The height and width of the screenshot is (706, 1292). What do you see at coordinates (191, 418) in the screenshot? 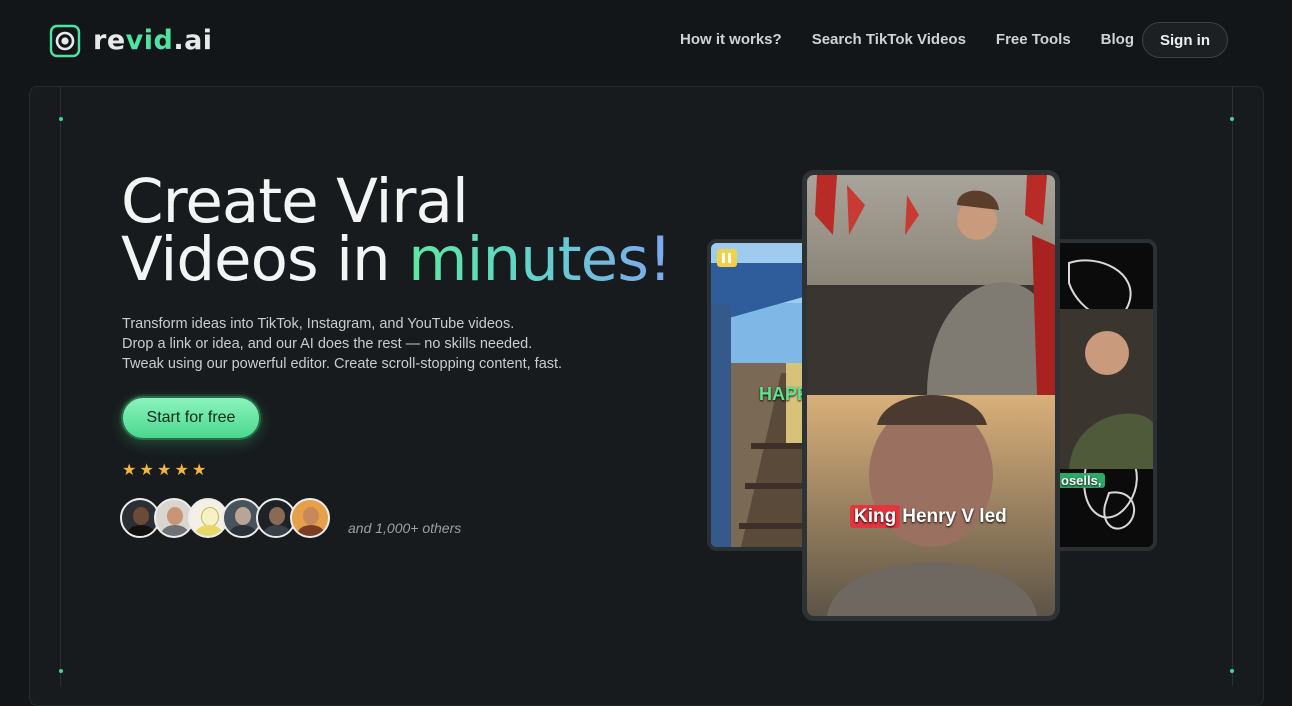
I see `start-for-free-button: Start for free` at bounding box center [191, 418].